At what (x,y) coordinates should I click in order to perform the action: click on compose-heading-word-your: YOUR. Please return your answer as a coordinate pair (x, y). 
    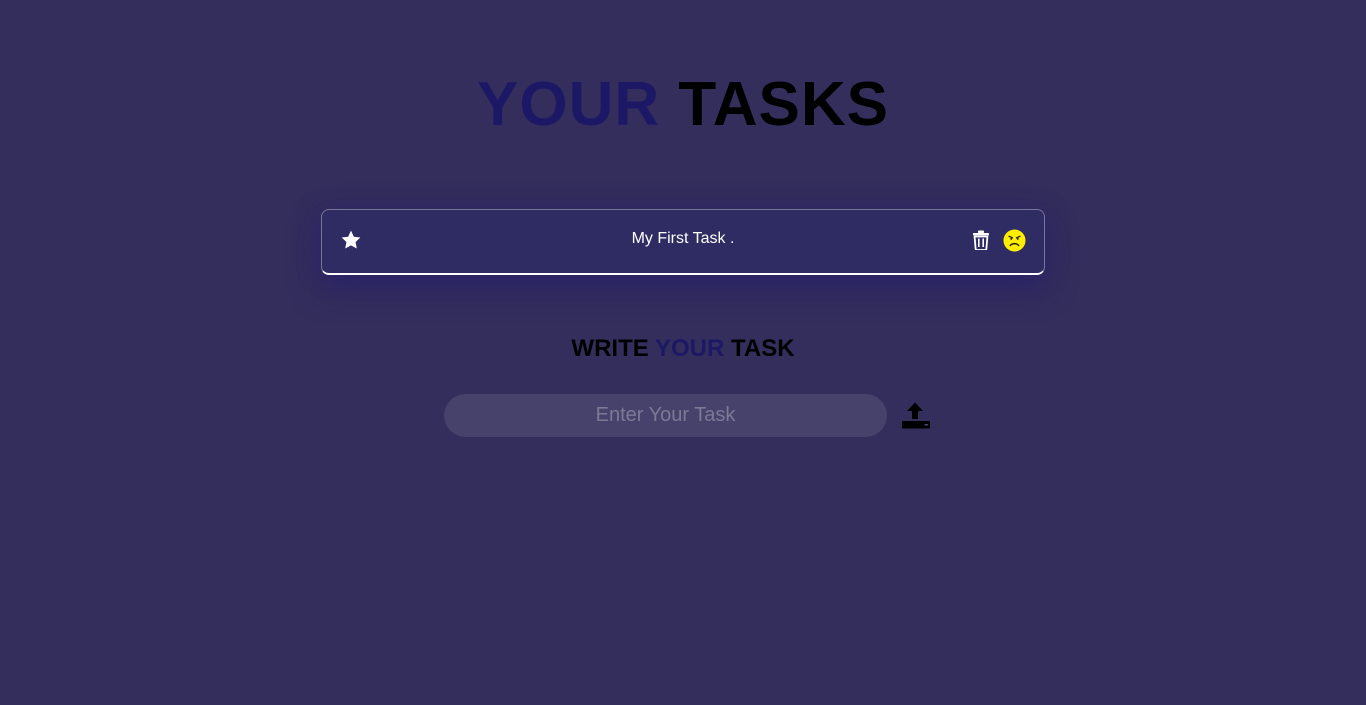
    Looking at the image, I should click on (689, 348).